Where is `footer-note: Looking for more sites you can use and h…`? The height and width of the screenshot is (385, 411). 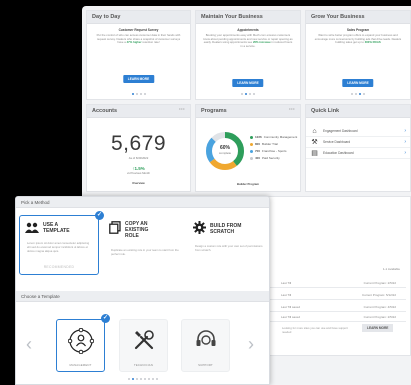 footer-note: Looking for more sites you can use and h… is located at coordinates (315, 330).